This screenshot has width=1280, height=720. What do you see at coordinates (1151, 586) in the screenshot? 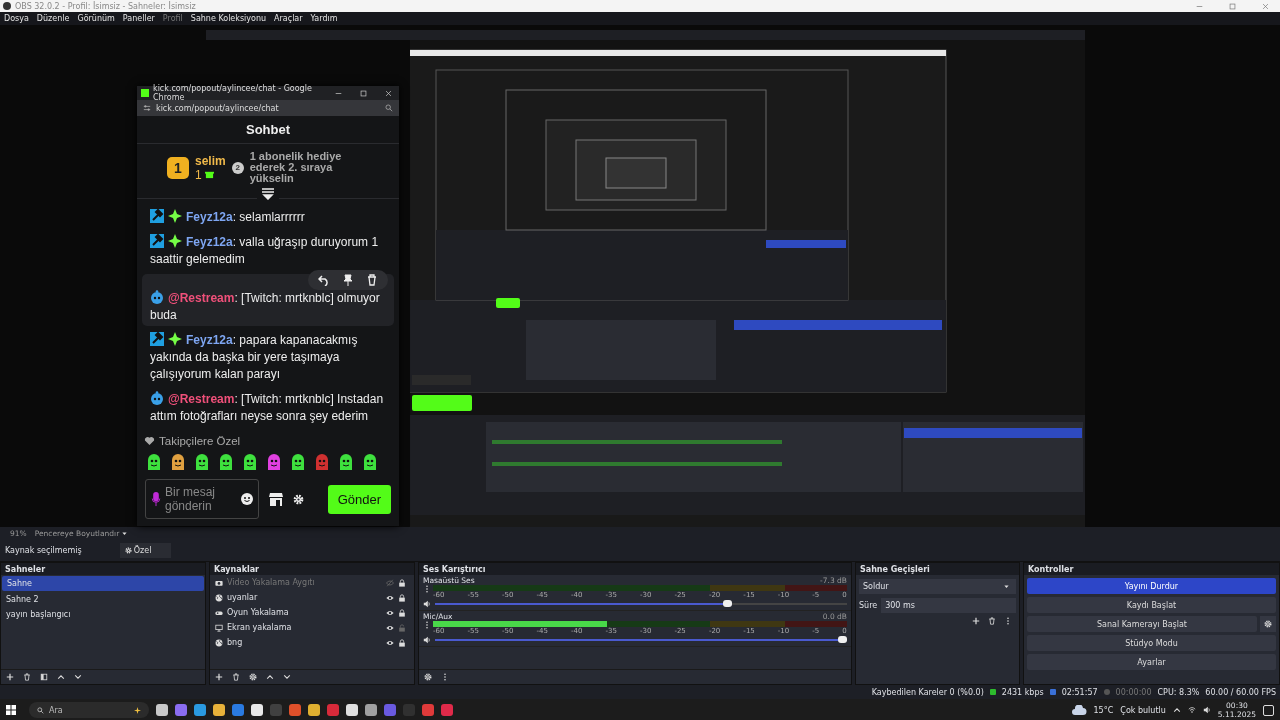
I see `control-button: Yayını Durdur` at bounding box center [1151, 586].